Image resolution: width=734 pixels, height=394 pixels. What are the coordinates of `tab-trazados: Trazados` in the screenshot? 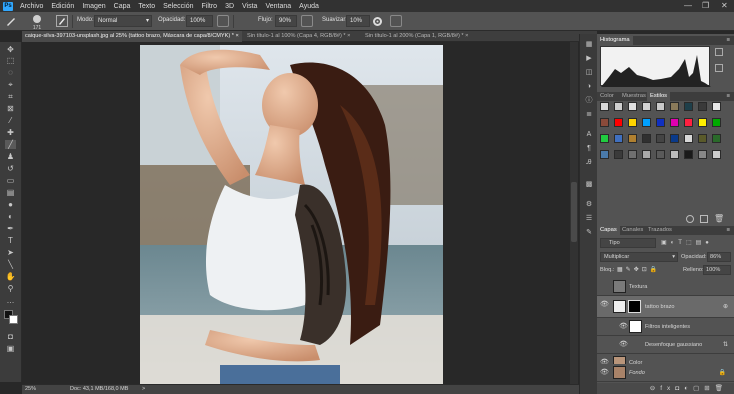 It's located at (660, 230).